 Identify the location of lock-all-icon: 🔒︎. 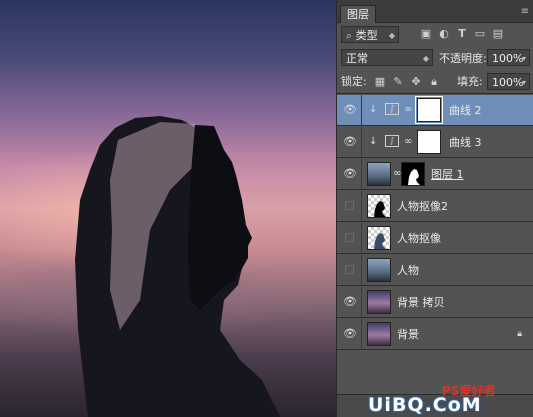
(434, 82).